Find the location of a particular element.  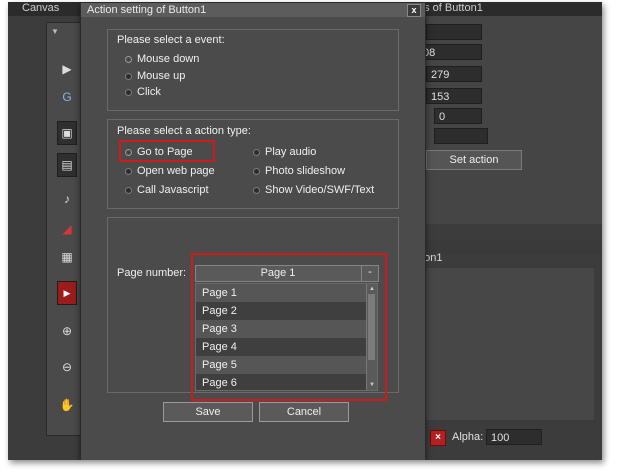

radio-go-to-page: Go to Page is located at coordinates (159, 152).